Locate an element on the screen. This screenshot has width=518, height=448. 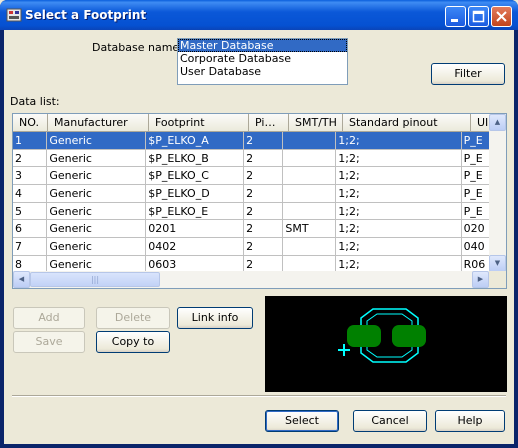
maximize-icon is located at coordinates (478, 16).